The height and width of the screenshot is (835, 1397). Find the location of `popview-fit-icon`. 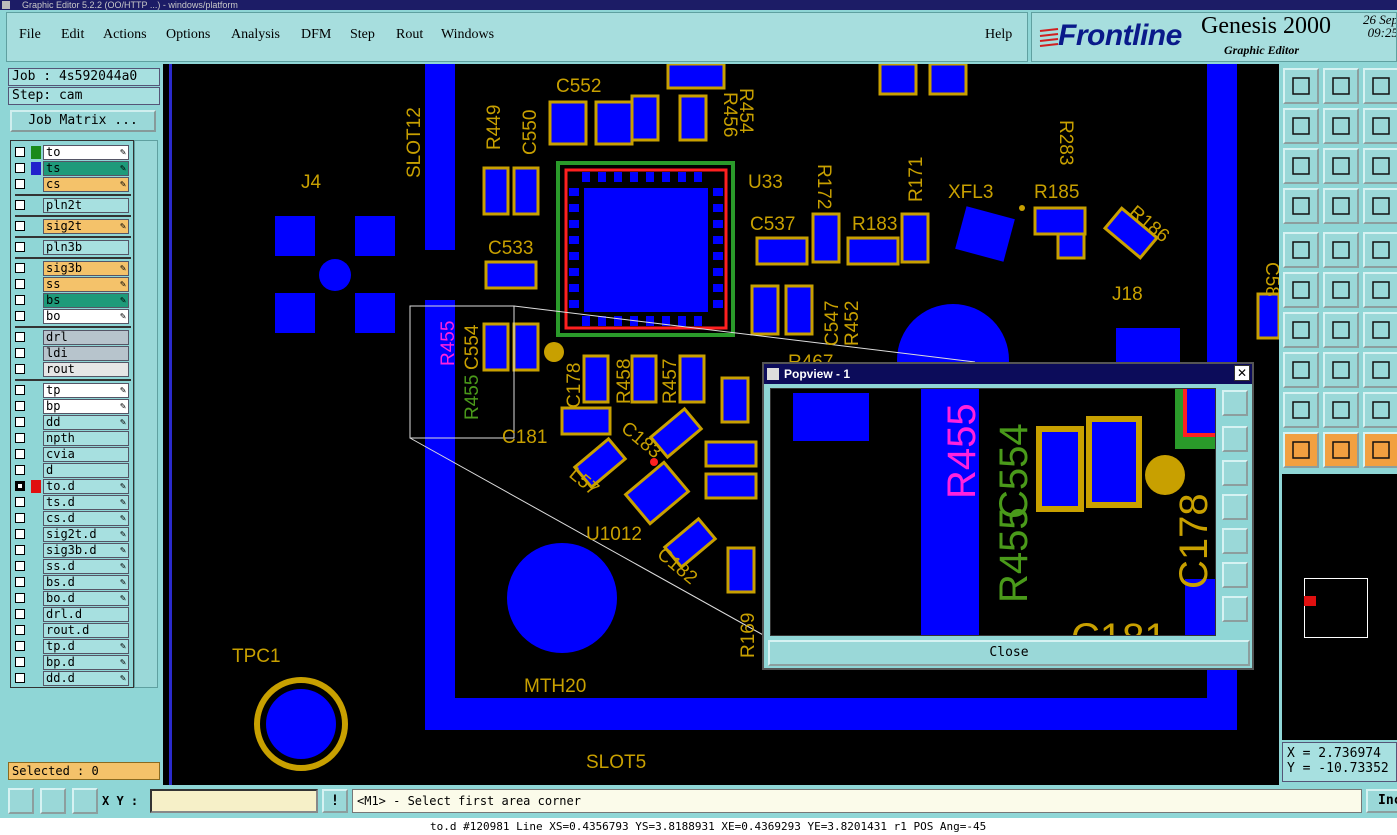

popview-fit-icon is located at coordinates (1235, 575).